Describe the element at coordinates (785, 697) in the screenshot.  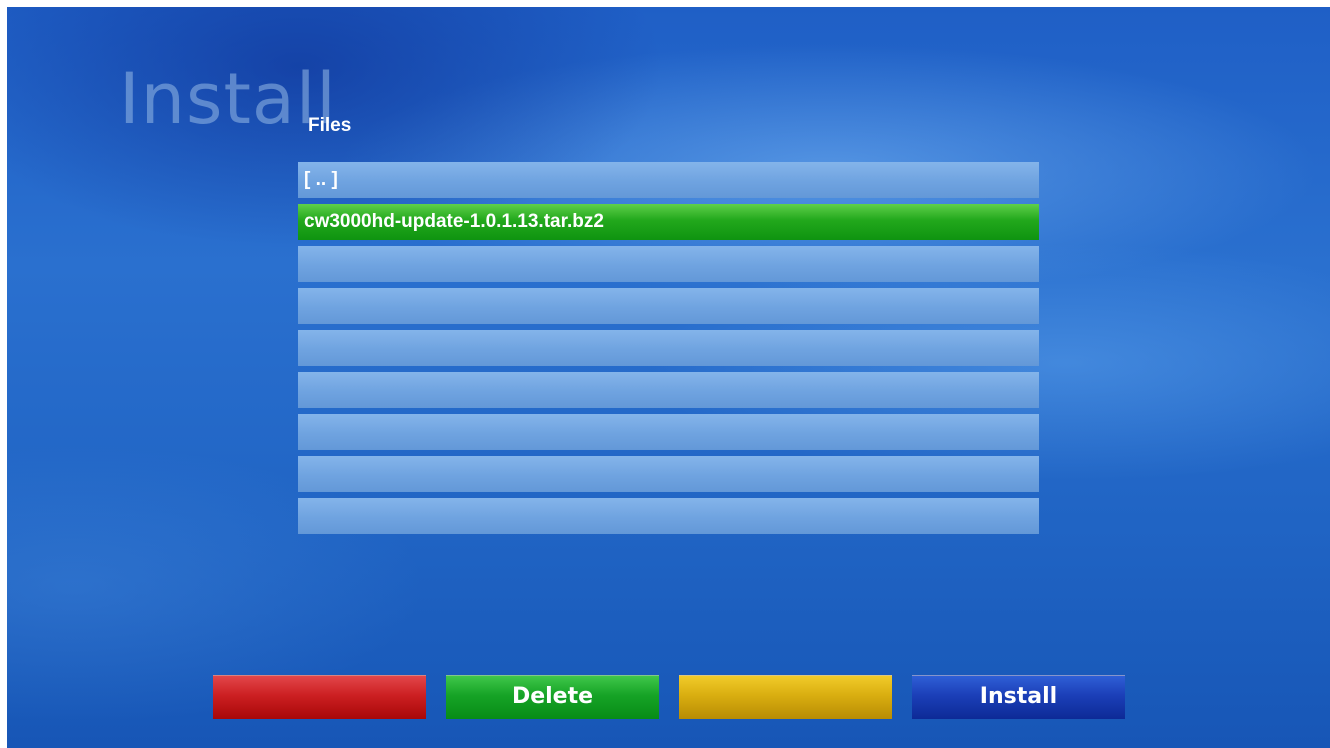
I see `yellow-key-button` at that location.